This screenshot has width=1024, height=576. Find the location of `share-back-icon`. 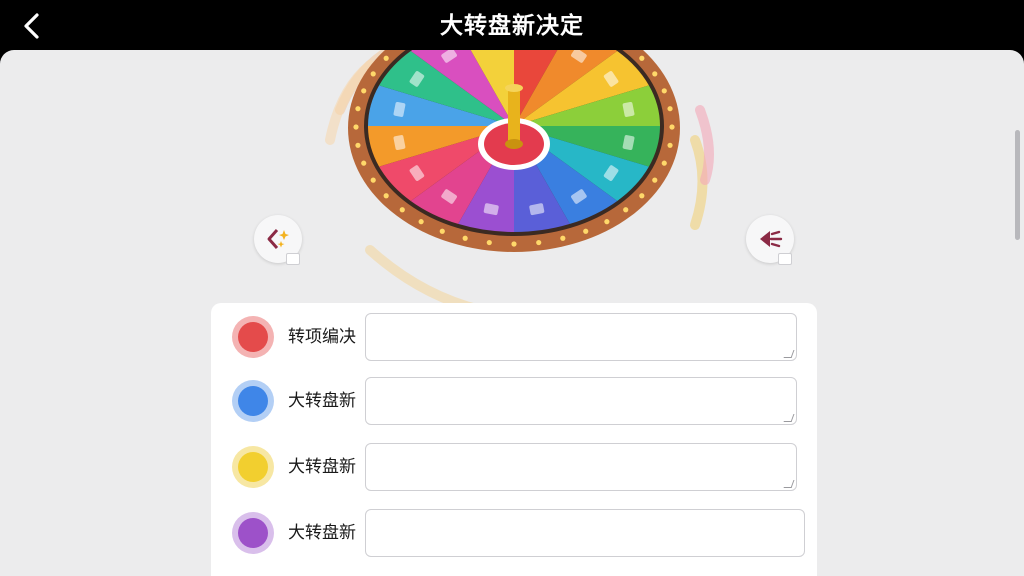

share-back-icon is located at coordinates (771, 239).